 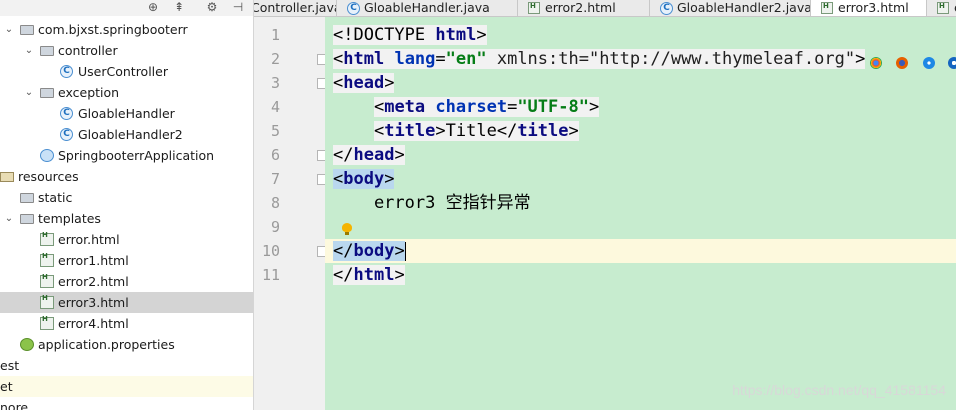 What do you see at coordinates (427, 8) in the screenshot?
I see `editor-tab: C GloableHandler.java` at bounding box center [427, 8].